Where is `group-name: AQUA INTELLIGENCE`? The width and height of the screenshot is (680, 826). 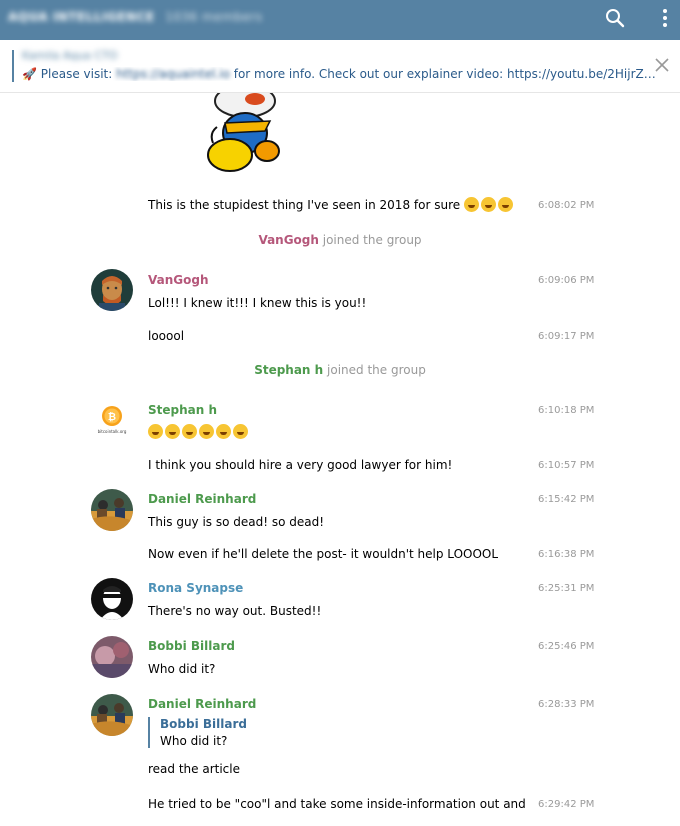
group-name: AQUA INTELLIGENCE is located at coordinates (81, 17).